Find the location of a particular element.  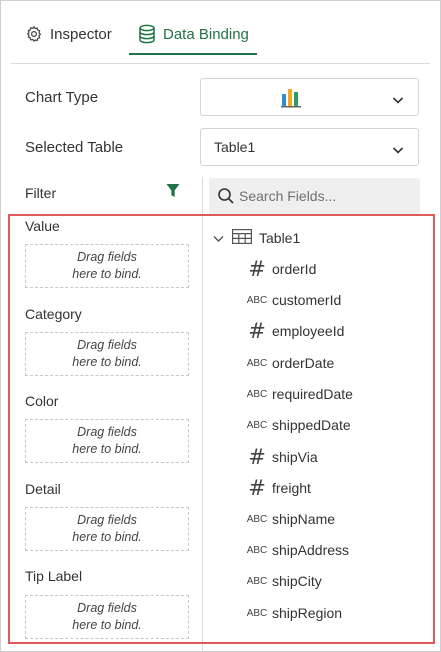

tab-bar: Inspector Data Binding is located at coordinates (220, 29).